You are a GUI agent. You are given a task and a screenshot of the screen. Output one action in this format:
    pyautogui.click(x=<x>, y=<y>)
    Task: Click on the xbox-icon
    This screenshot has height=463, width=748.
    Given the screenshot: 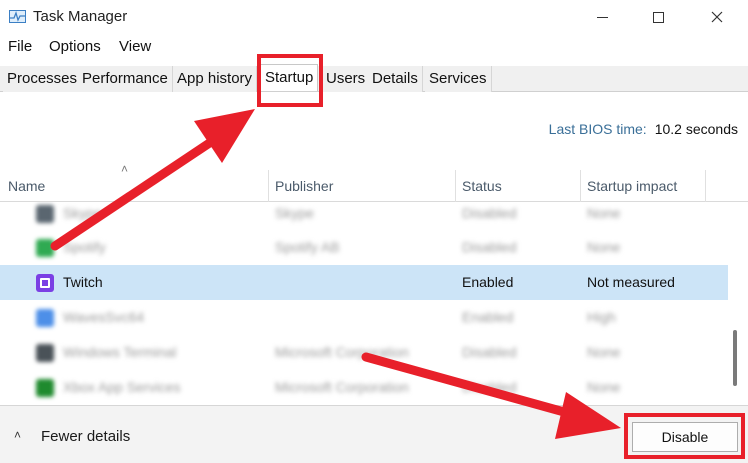 What is the action you would take?
    pyautogui.click(x=45, y=388)
    